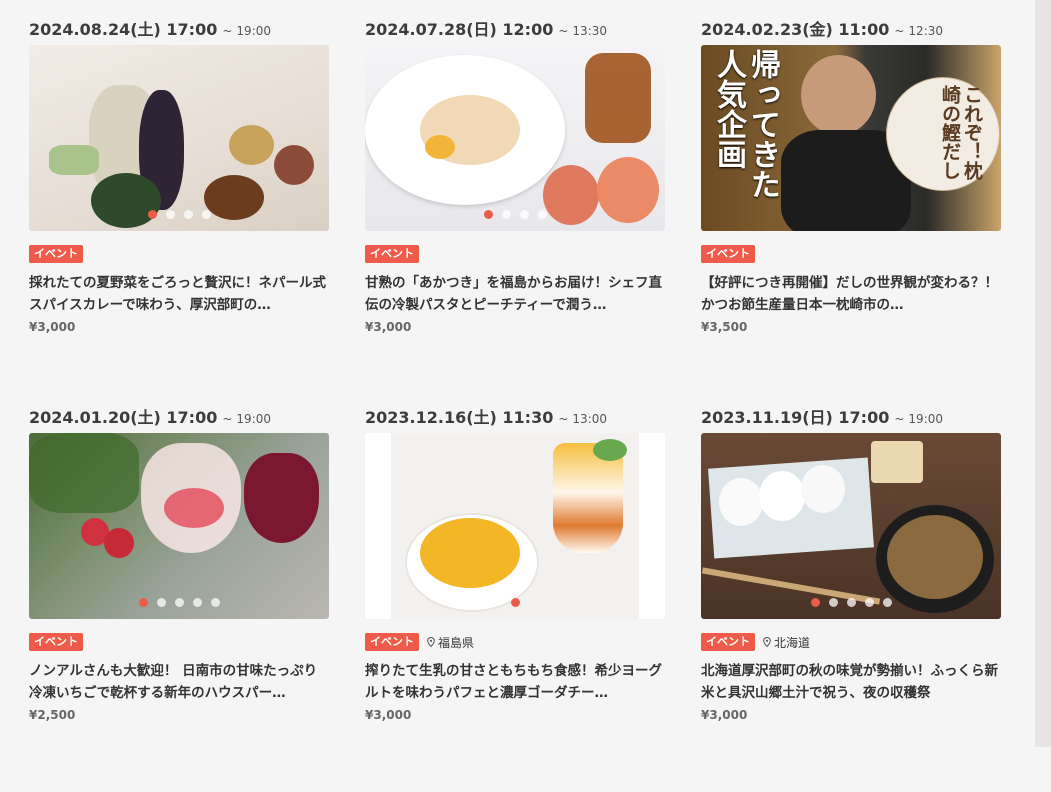 This screenshot has width=1051, height=792. What do you see at coordinates (459, 417) in the screenshot?
I see `event-start-datetime: 2023.12.16(土) 11:30` at bounding box center [459, 417].